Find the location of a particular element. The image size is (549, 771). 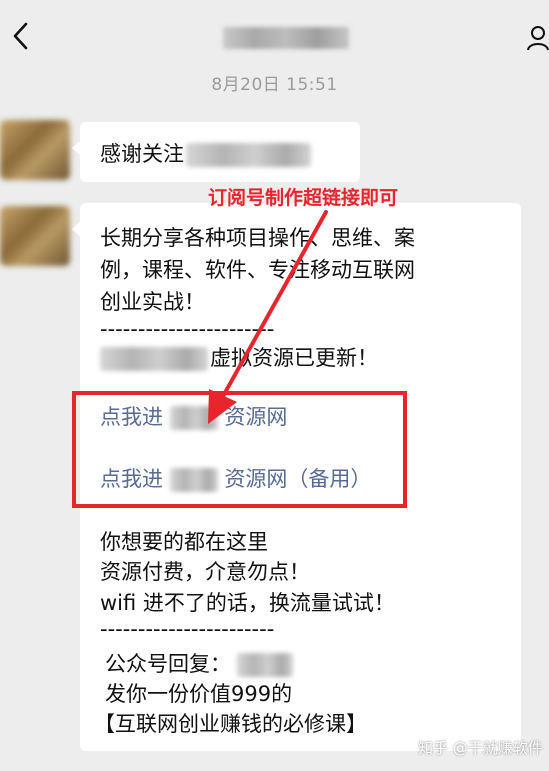

reply-keyword-line: 公众号回复： is located at coordinates (199, 664).